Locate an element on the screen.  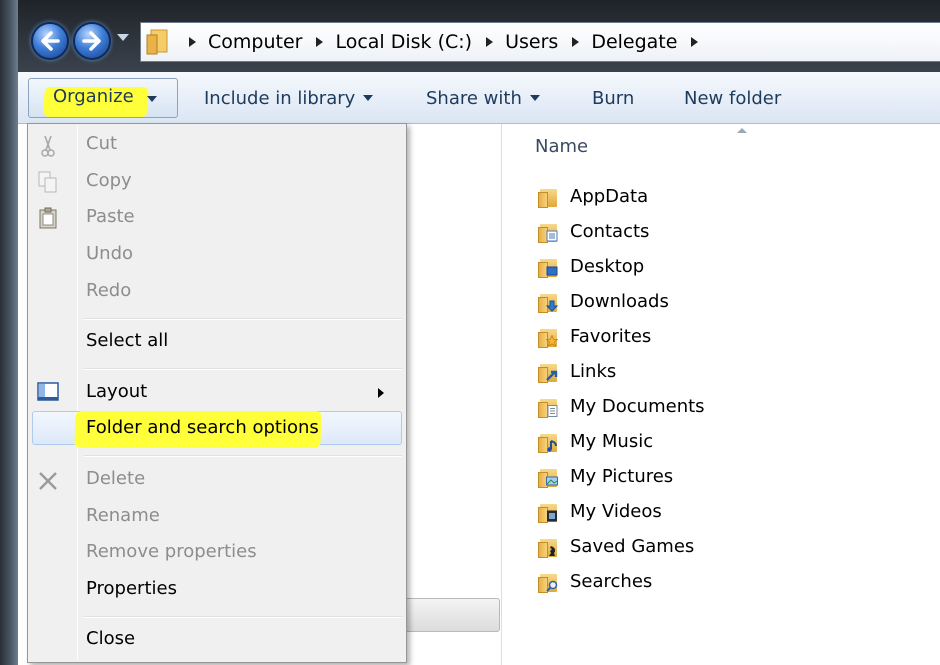
file-name: My Pictures is located at coordinates (622, 476).